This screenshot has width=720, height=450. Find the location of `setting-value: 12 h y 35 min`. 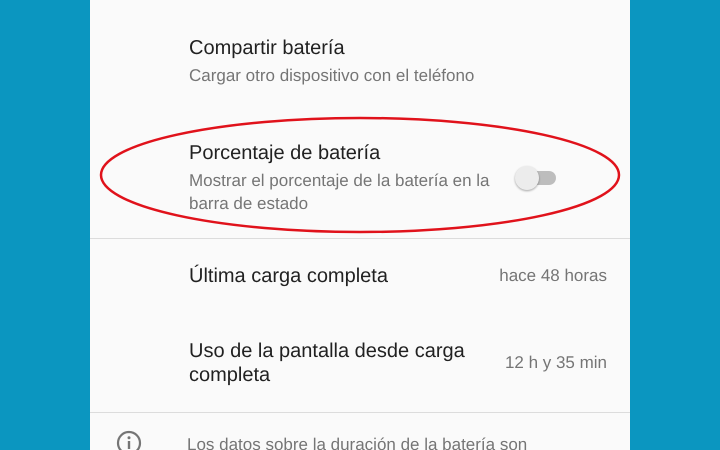

setting-value: 12 h y 35 min is located at coordinates (555, 362).